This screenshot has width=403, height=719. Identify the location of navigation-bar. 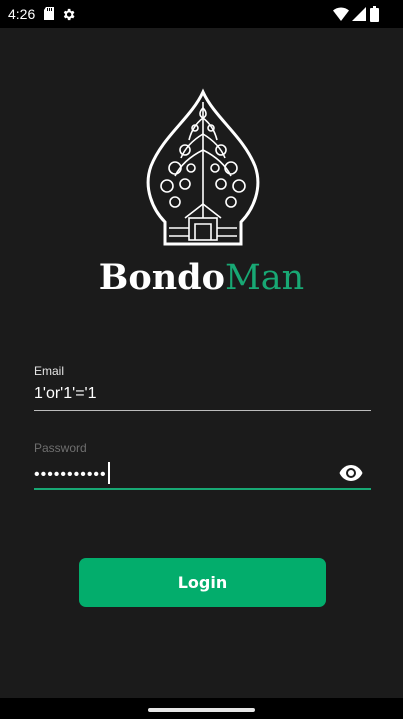
(201, 708).